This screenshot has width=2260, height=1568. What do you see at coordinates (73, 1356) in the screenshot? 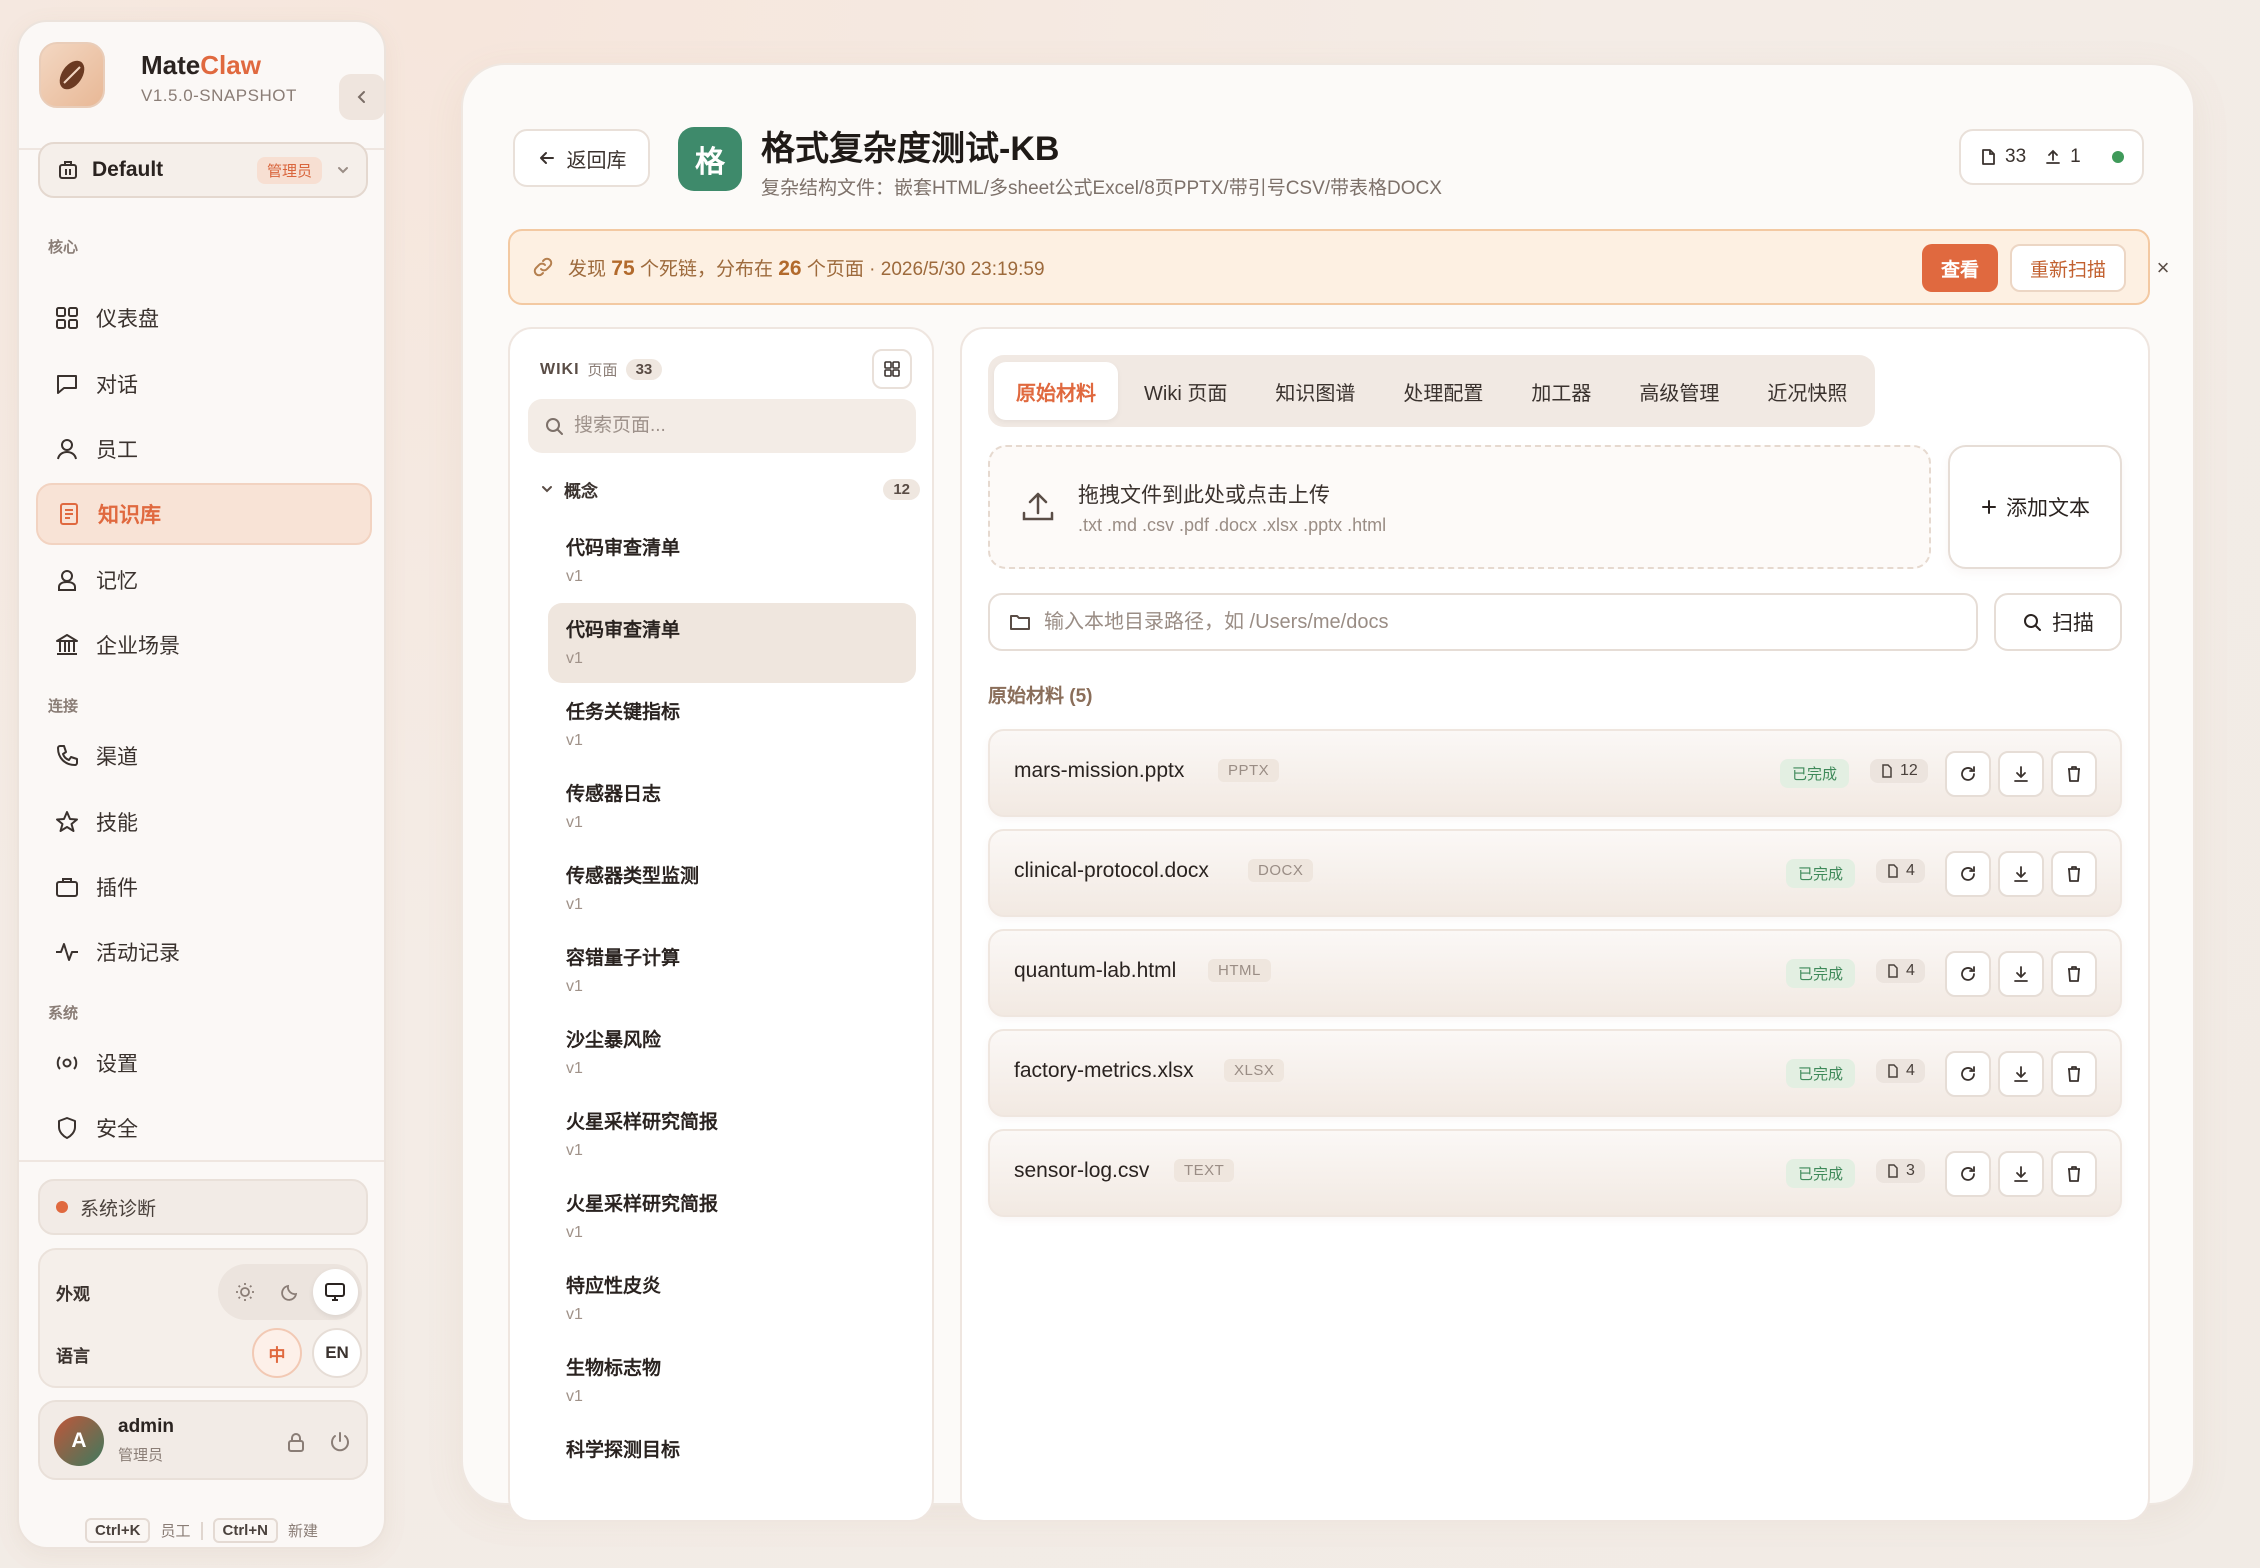
I see `language-label: 语言` at bounding box center [73, 1356].